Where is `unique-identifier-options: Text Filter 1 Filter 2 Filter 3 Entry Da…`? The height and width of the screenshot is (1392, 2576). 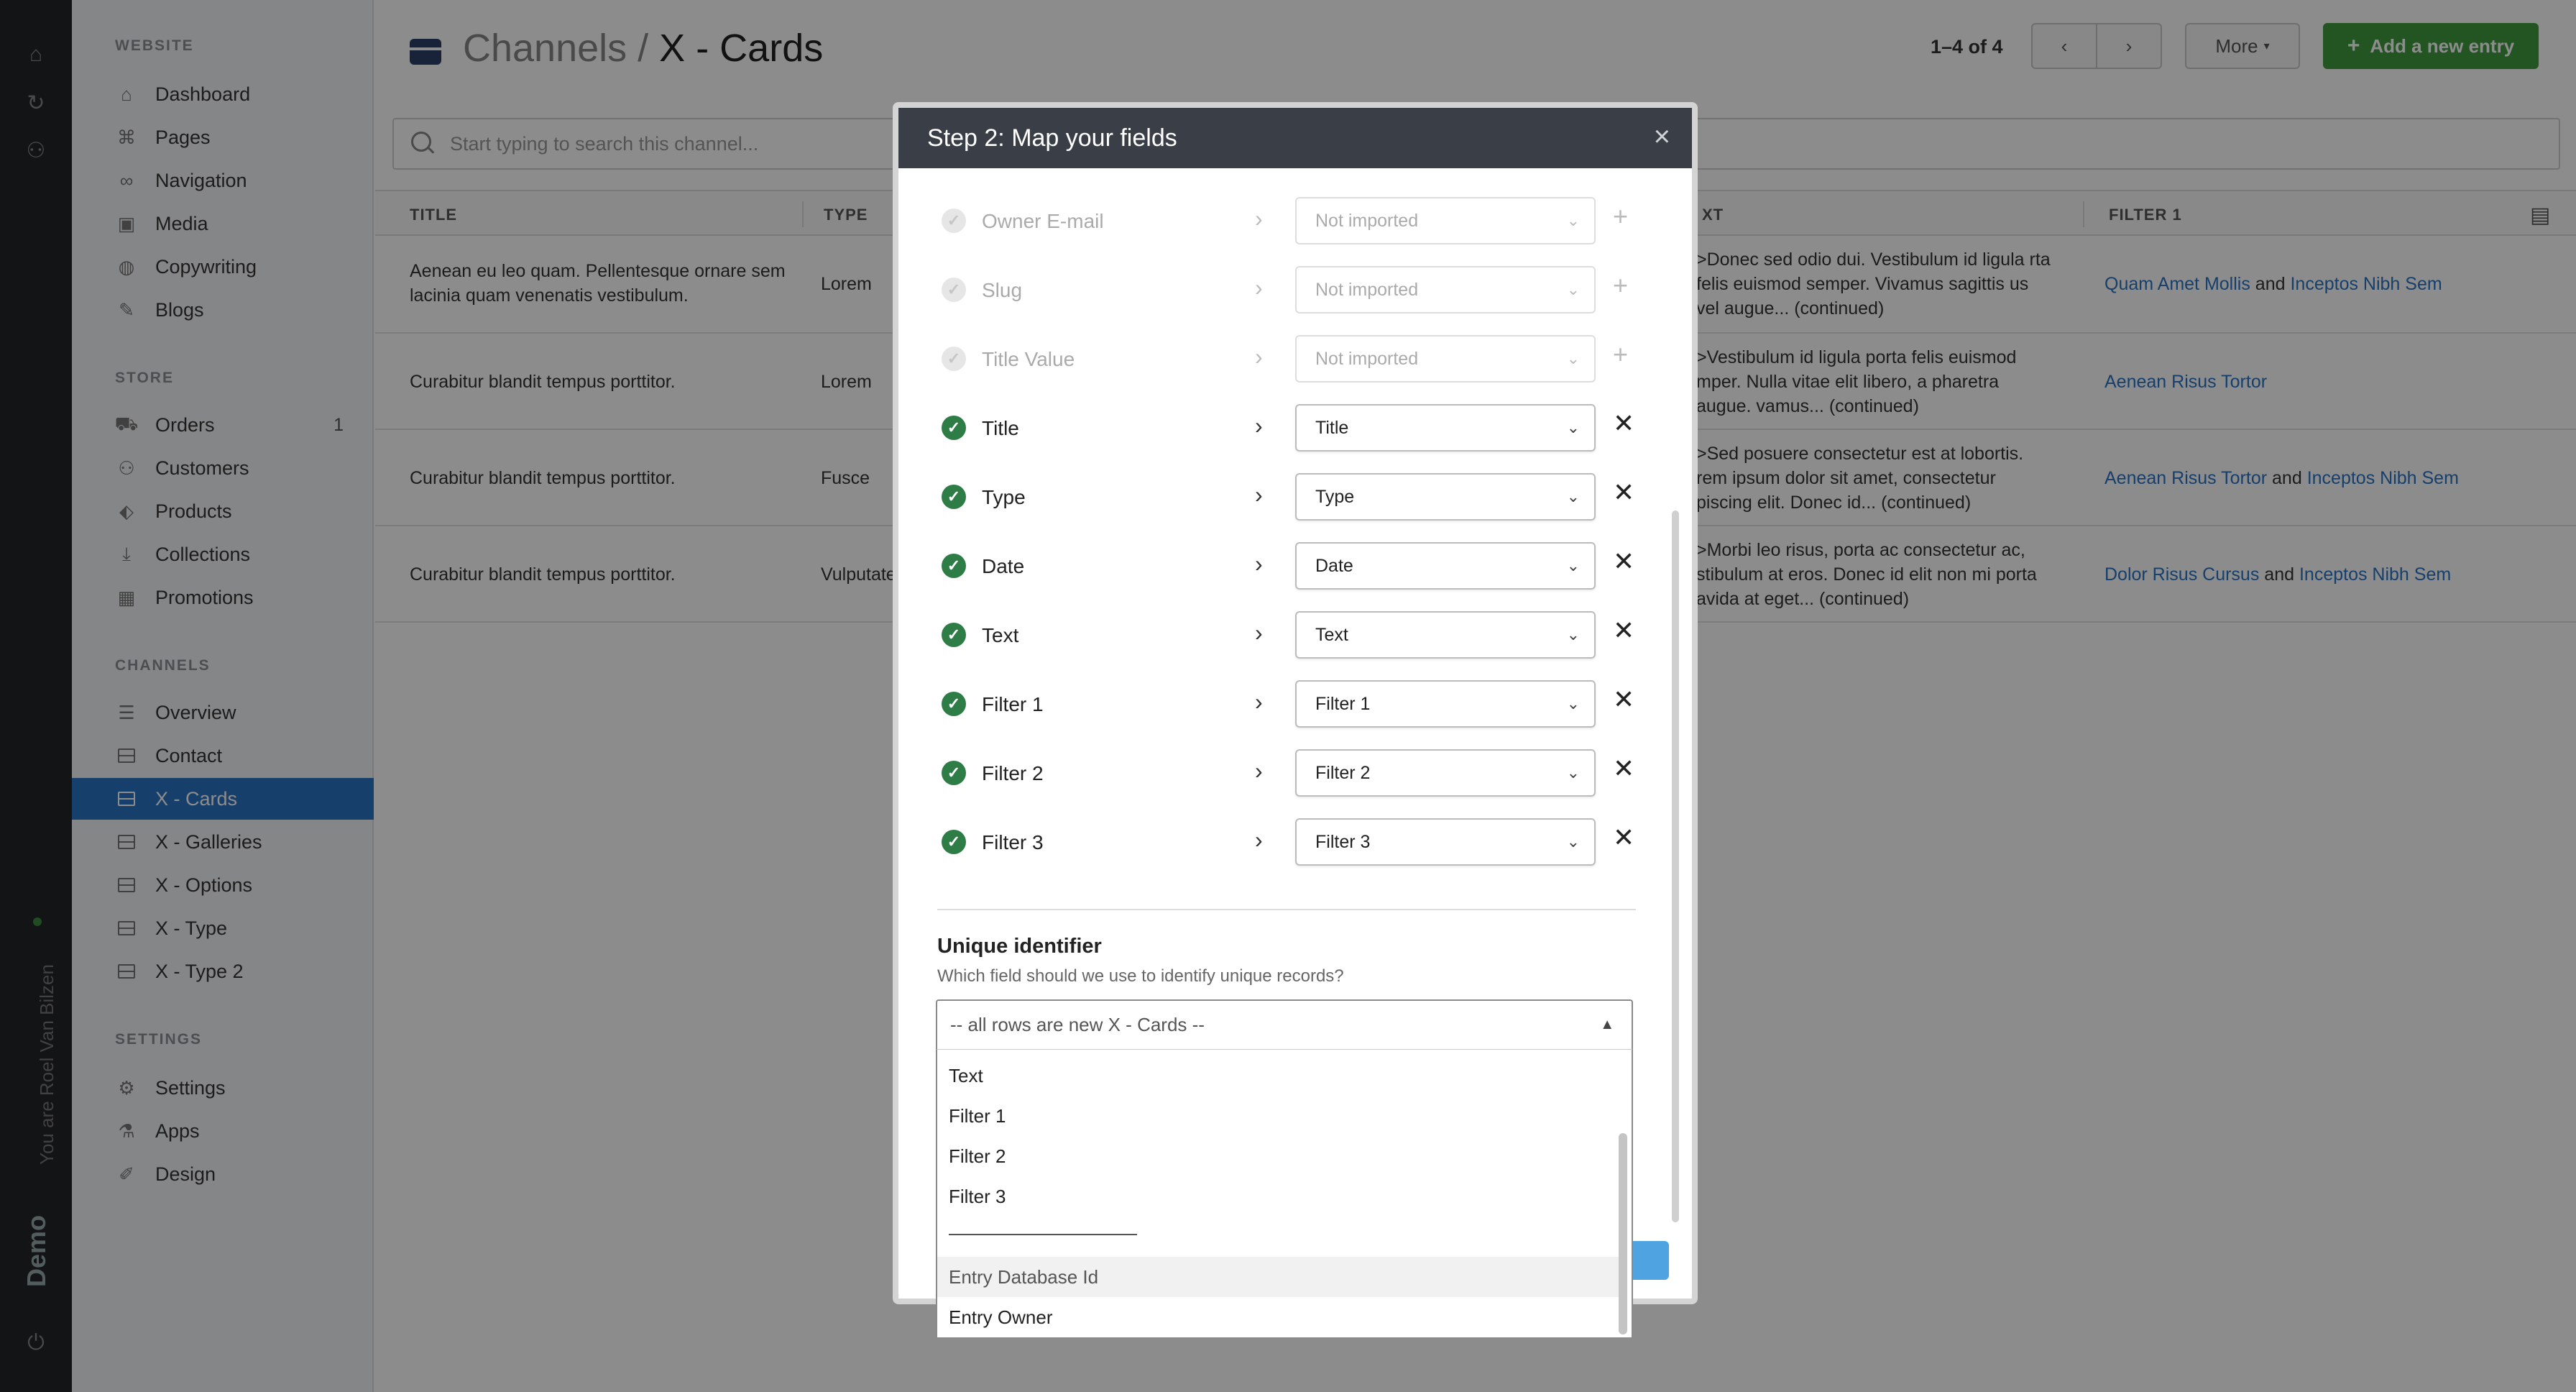 unique-identifier-options: Text Filter 1 Filter 2 Filter 3 Entry Da… is located at coordinates (1284, 1194).